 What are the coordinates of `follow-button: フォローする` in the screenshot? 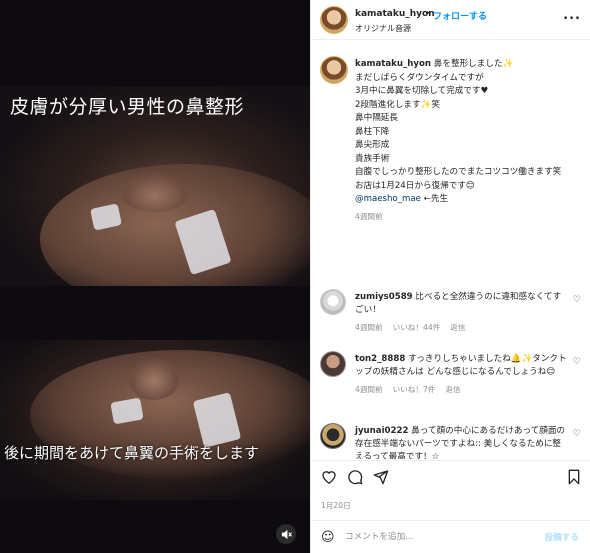 It's located at (460, 15).